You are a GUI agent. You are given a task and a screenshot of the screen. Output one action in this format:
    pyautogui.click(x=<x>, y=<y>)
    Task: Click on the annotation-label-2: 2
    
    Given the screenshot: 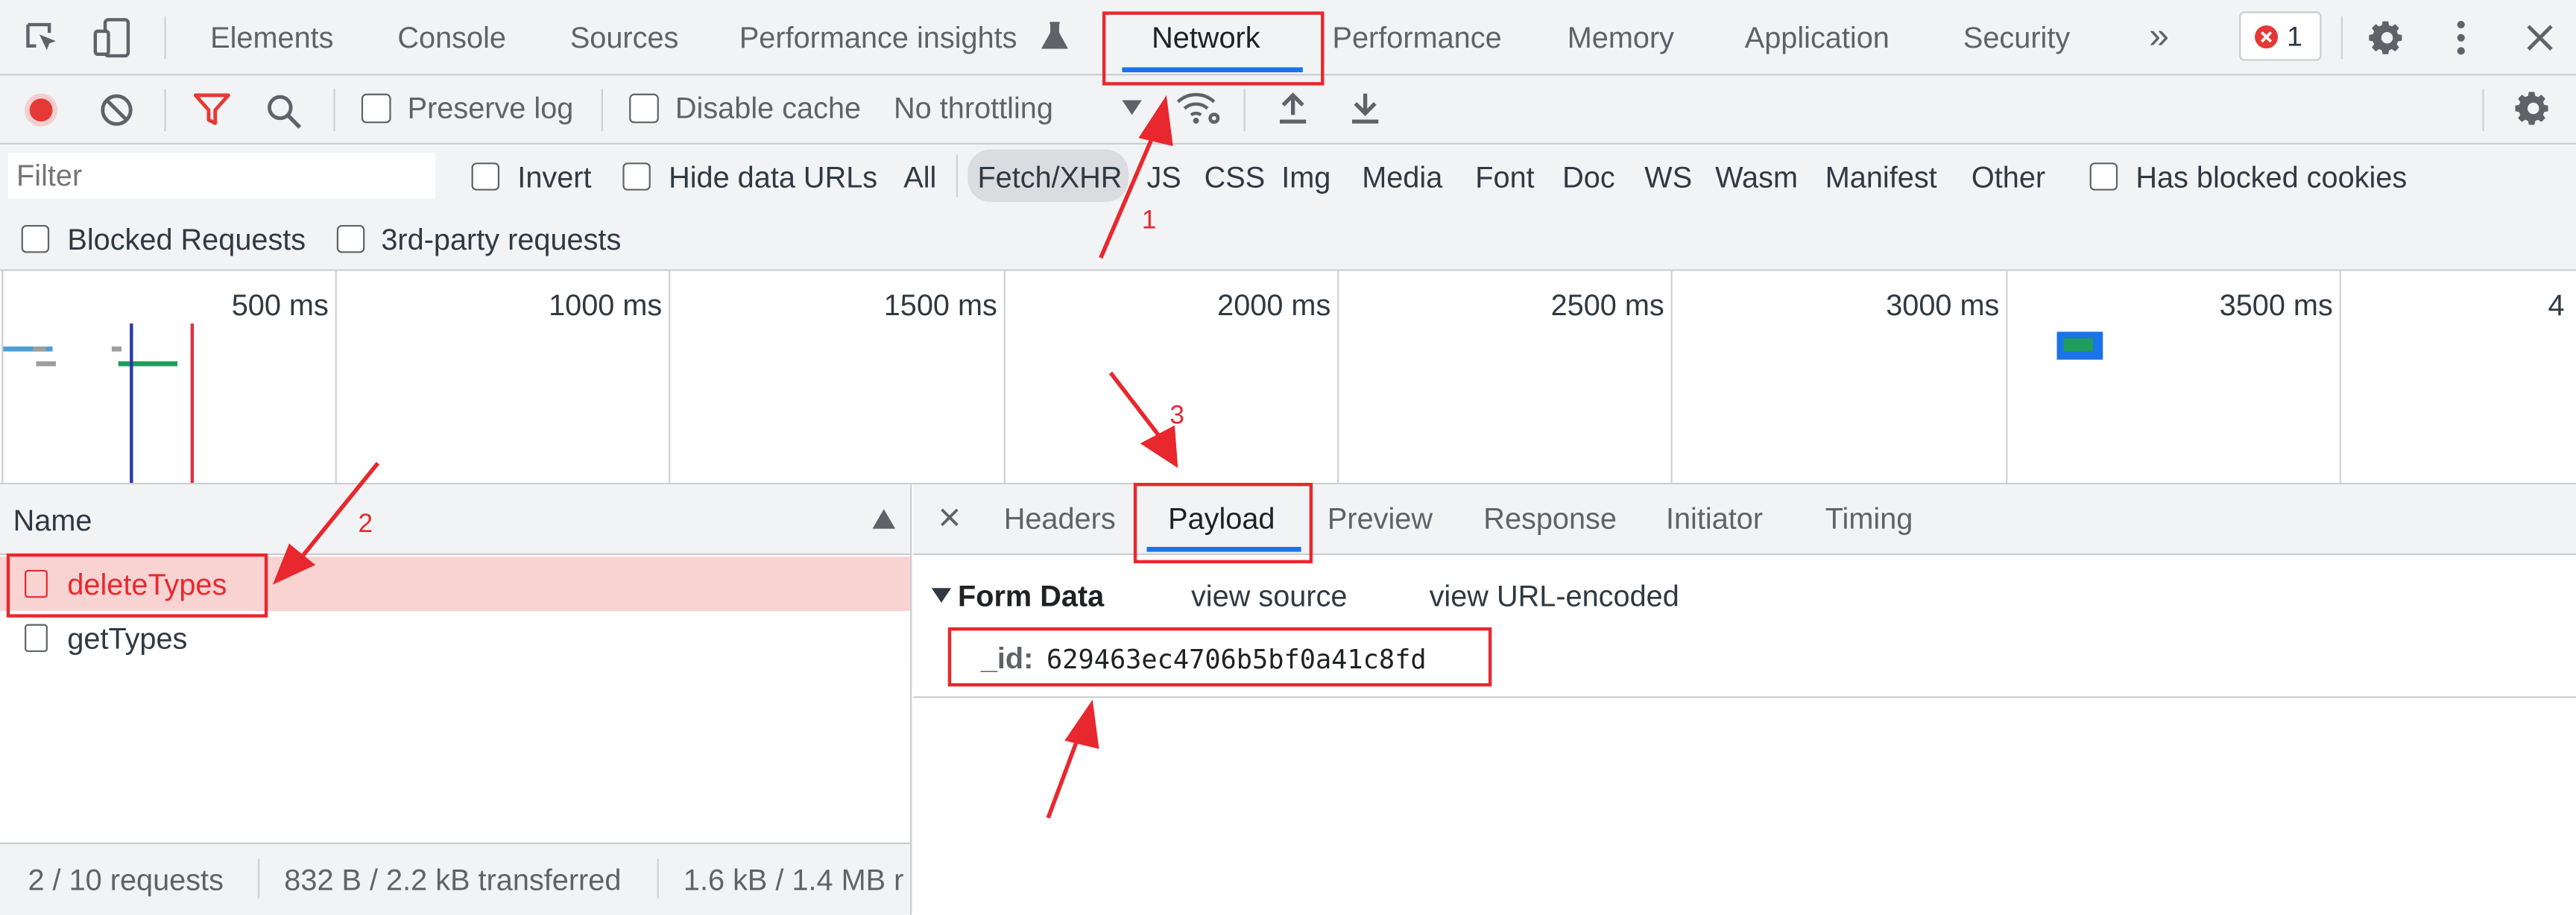 What is the action you would take?
    pyautogui.click(x=365, y=524)
    